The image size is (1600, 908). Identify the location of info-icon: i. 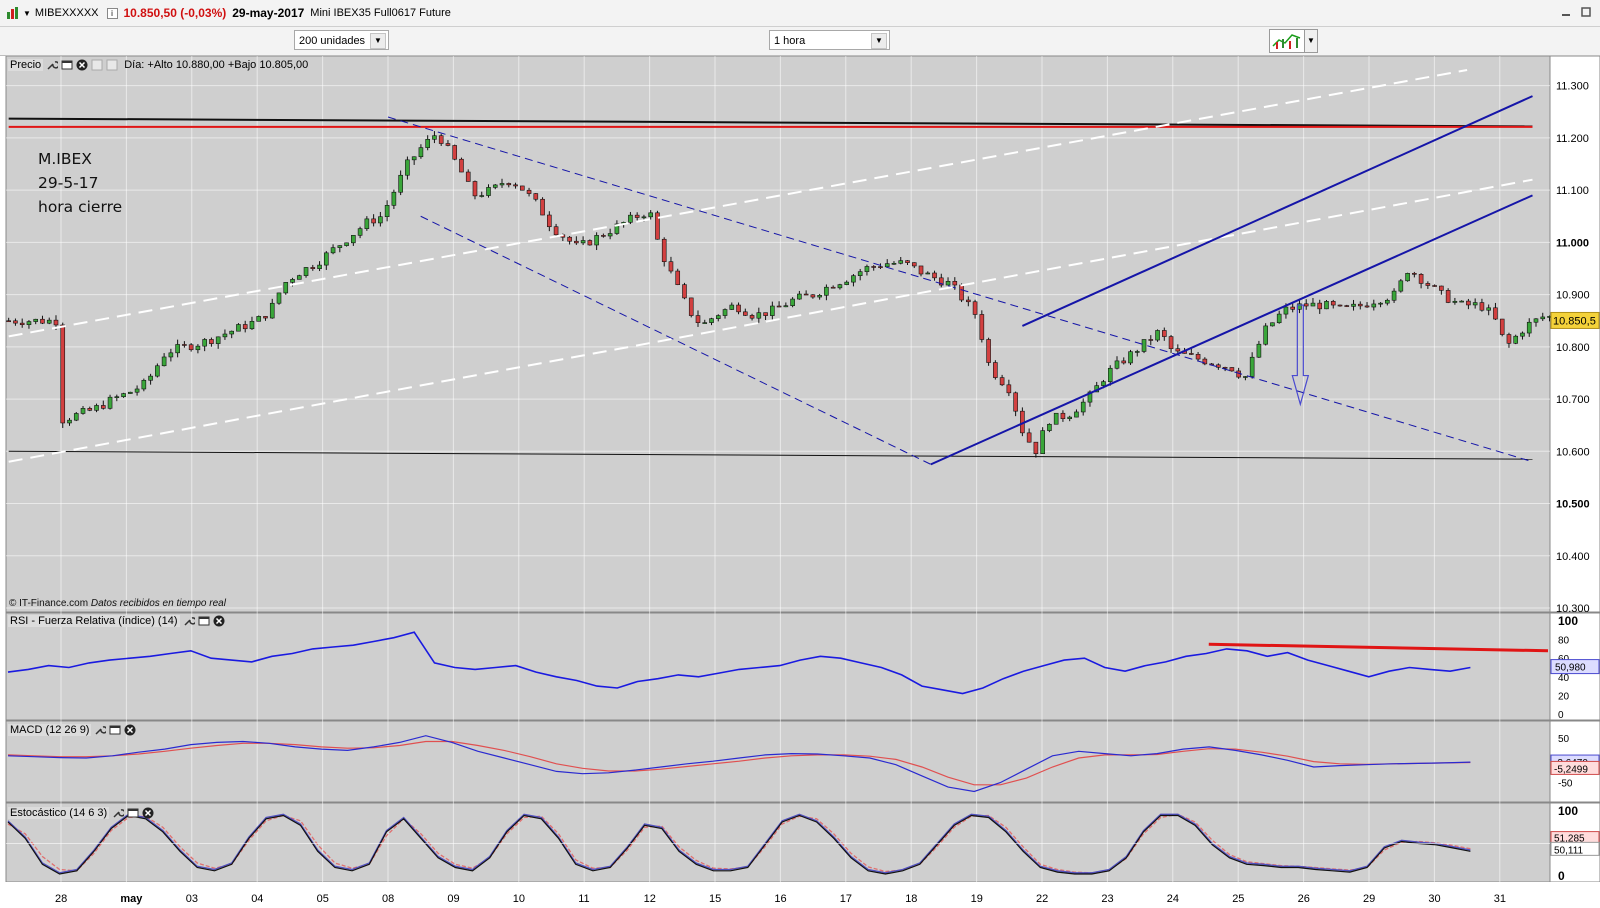
(112, 13).